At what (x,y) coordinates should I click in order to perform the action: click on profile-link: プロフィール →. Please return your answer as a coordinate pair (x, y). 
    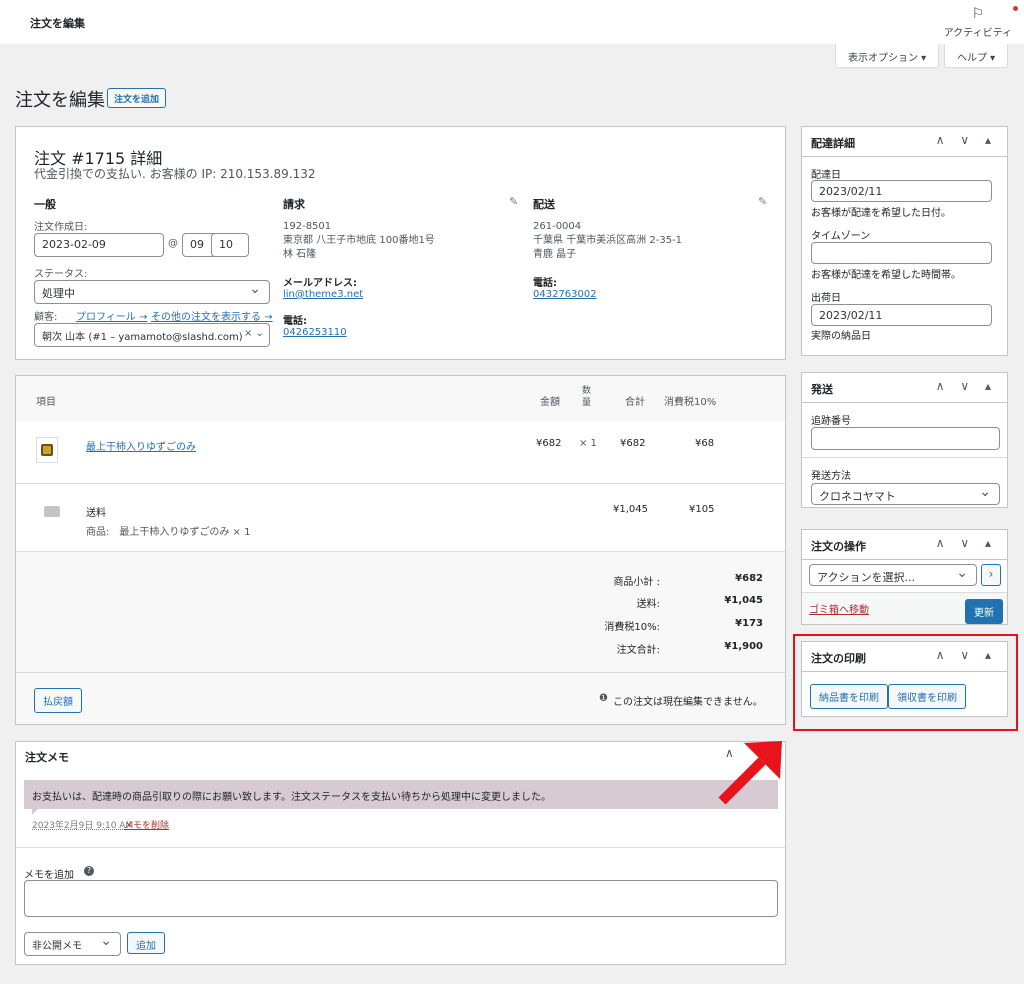
    Looking at the image, I should click on (111, 315).